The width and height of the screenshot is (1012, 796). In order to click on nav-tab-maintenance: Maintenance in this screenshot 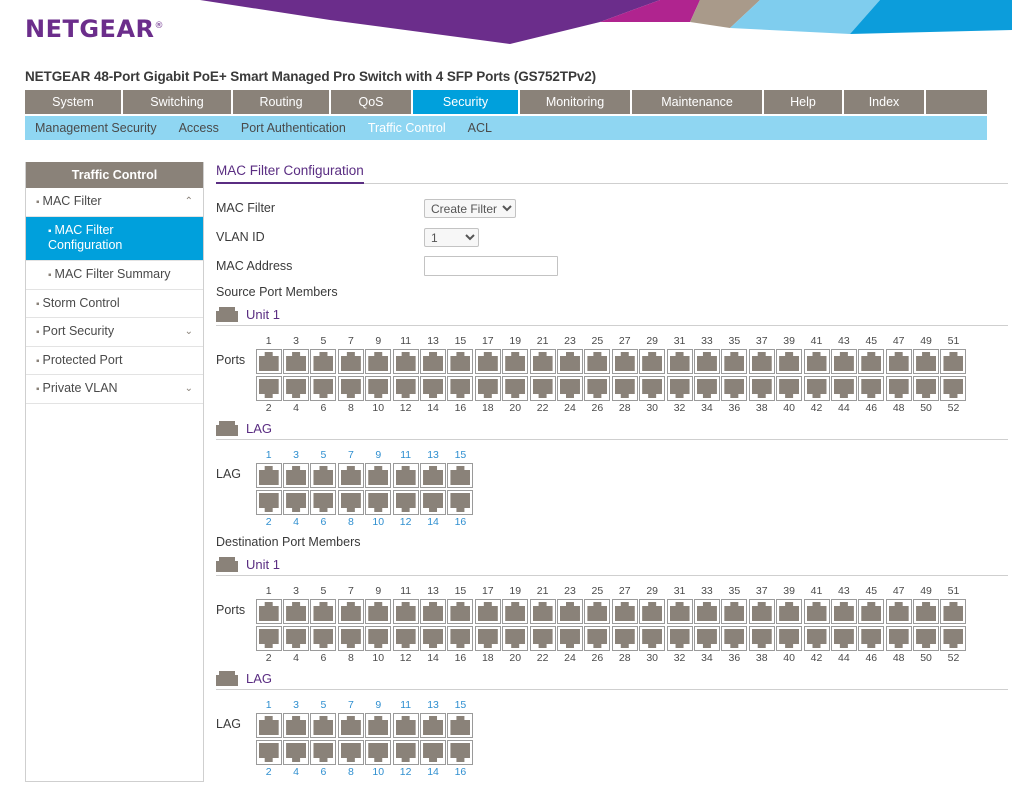, I will do `click(697, 102)`.